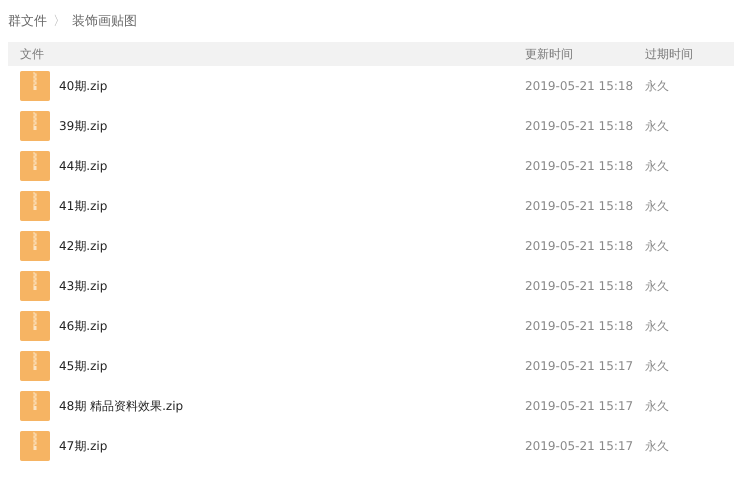 The image size is (734, 495). What do you see at coordinates (83, 86) in the screenshot?
I see `file-name: 40期.zip` at bounding box center [83, 86].